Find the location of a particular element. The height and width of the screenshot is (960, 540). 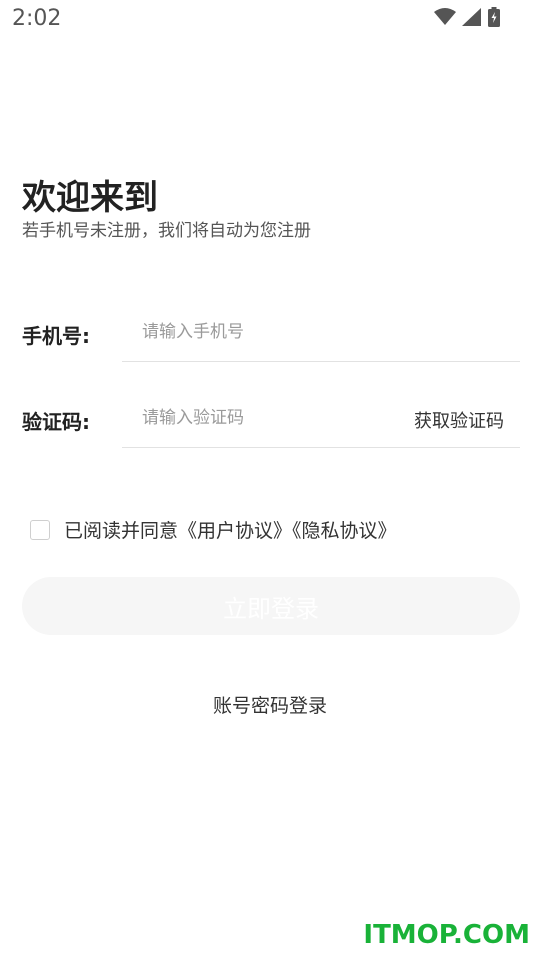

password-login-link: 账号密码登录 is located at coordinates (270, 704).